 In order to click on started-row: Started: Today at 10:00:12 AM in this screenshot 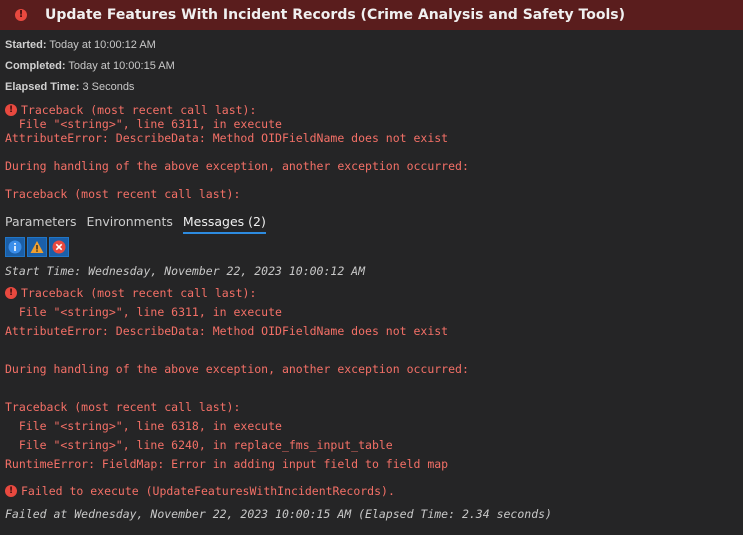, I will do `click(80, 45)`.